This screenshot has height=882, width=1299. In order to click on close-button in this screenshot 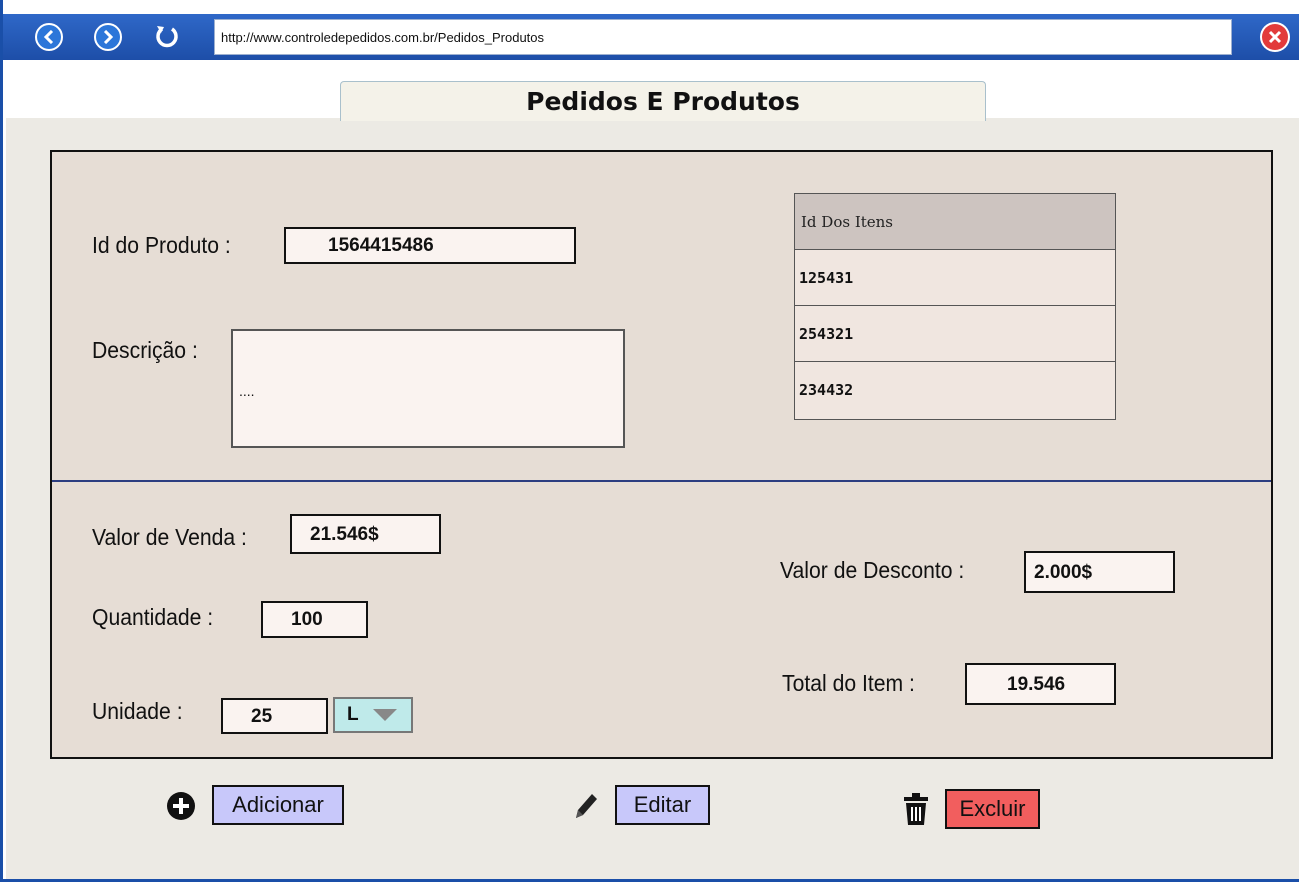, I will do `click(1275, 37)`.